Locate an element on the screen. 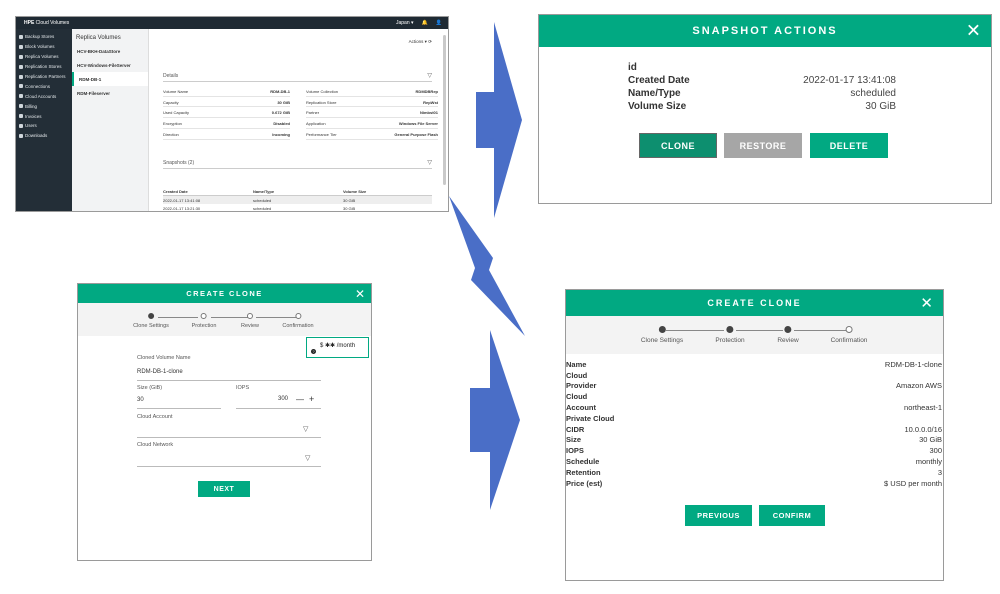 Image resolution: width=1000 pixels, height=594 pixels. dialog-title: SNAPSHOT ACTIONS is located at coordinates (765, 31).